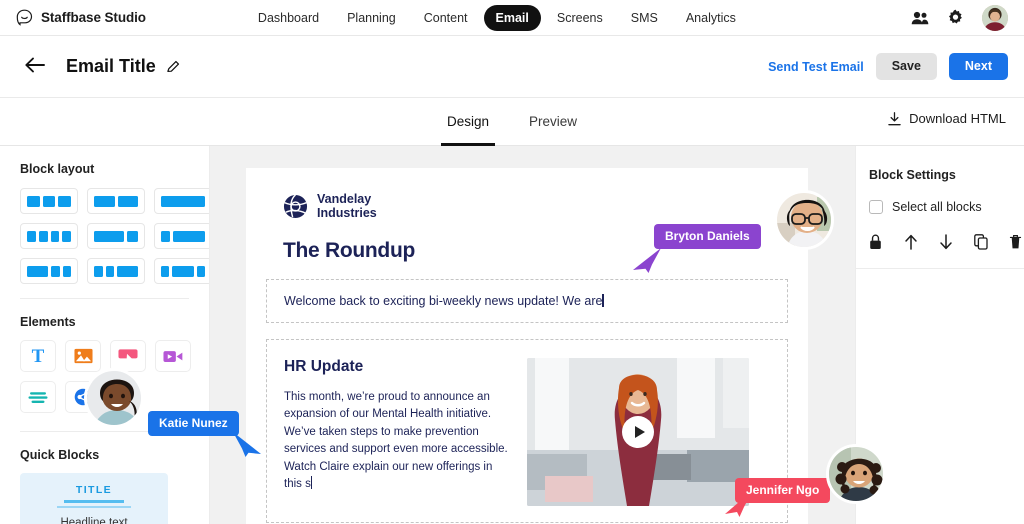 Image resolution: width=1024 pixels, height=524 pixels. What do you see at coordinates (906, 66) in the screenshot?
I see `save-button: Save` at bounding box center [906, 66].